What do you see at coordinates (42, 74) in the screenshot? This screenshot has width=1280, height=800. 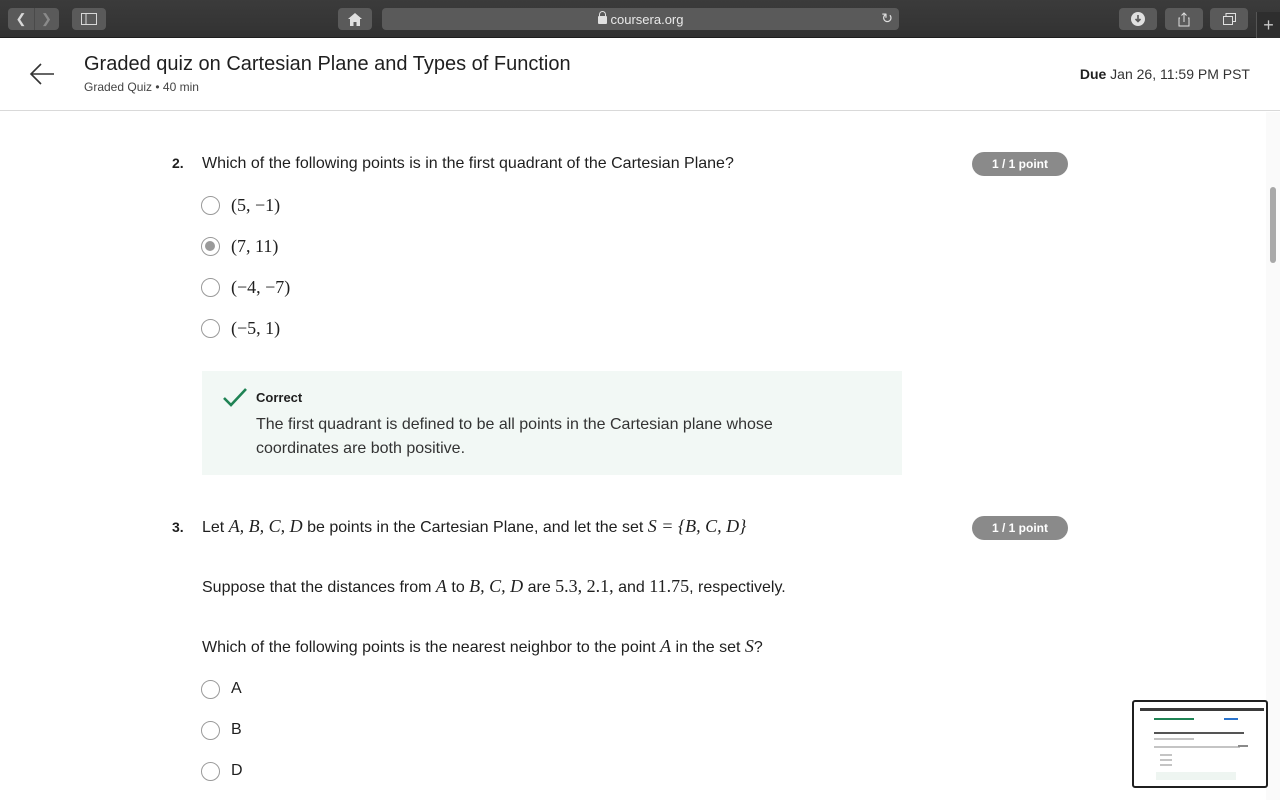 I see `back-arrow-icon` at bounding box center [42, 74].